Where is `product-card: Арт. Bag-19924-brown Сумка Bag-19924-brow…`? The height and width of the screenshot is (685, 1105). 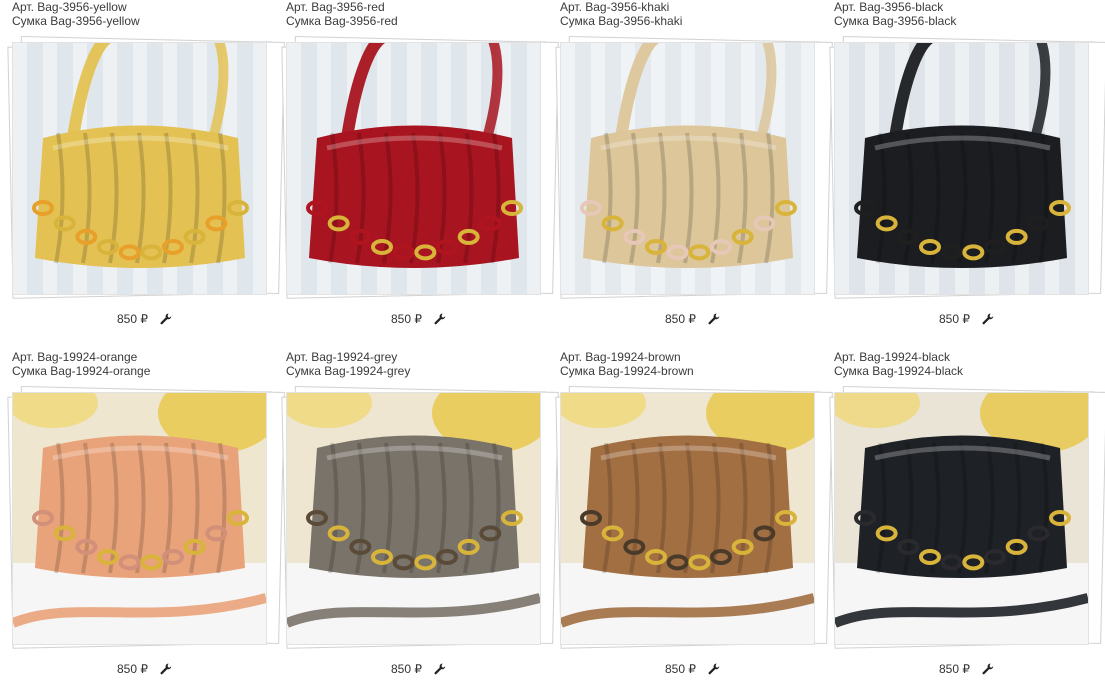
product-card: Арт. Bag-19924-brown Сумка Bag-19924-brow… is located at coordinates (694, 517).